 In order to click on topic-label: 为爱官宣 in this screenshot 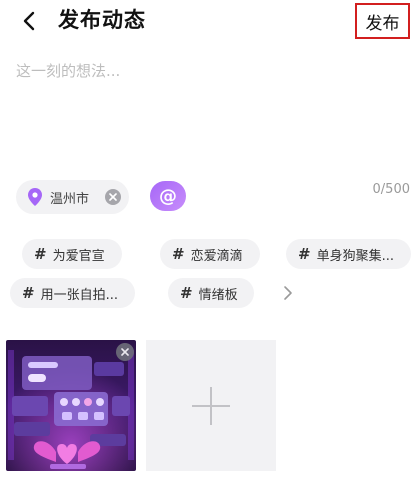, I will do `click(78, 256)`.